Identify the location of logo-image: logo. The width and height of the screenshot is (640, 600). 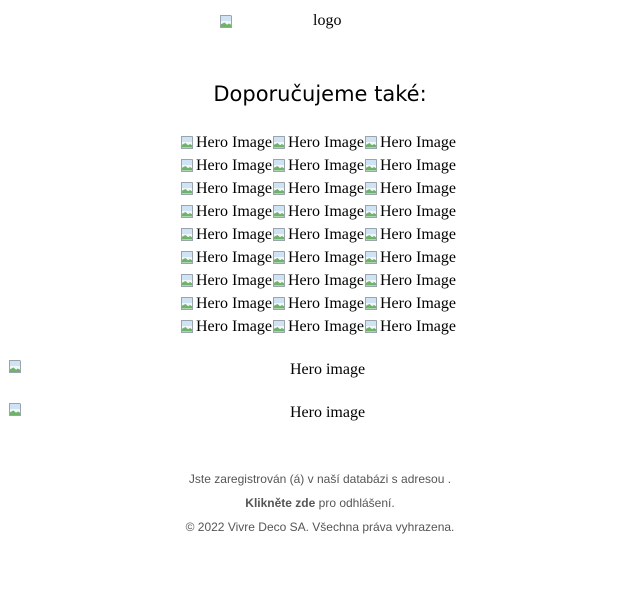
(289, 22).